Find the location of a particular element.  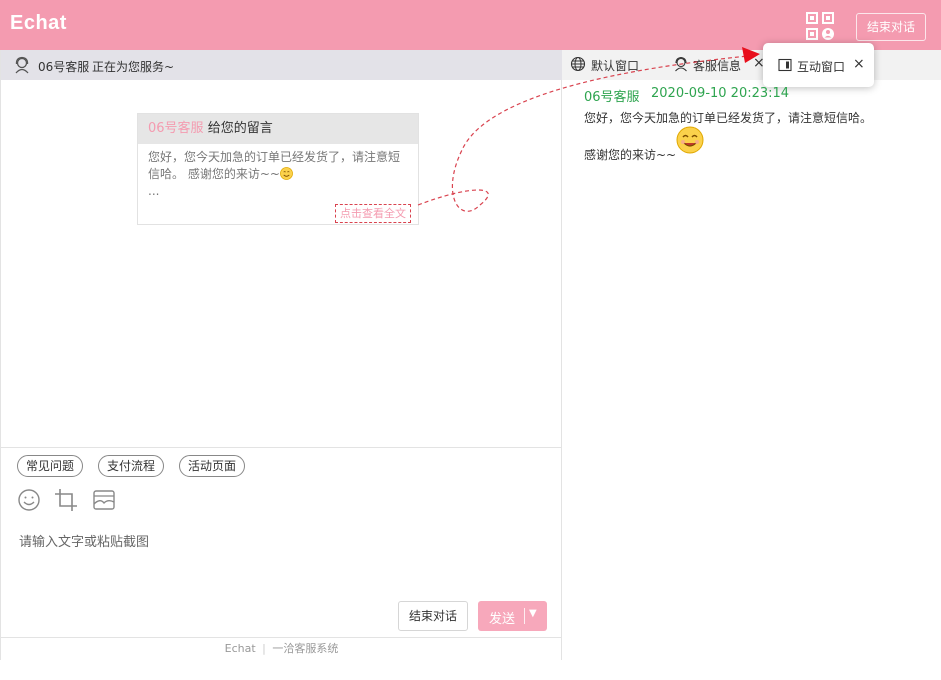

send-label: 发送 is located at coordinates (502, 619).